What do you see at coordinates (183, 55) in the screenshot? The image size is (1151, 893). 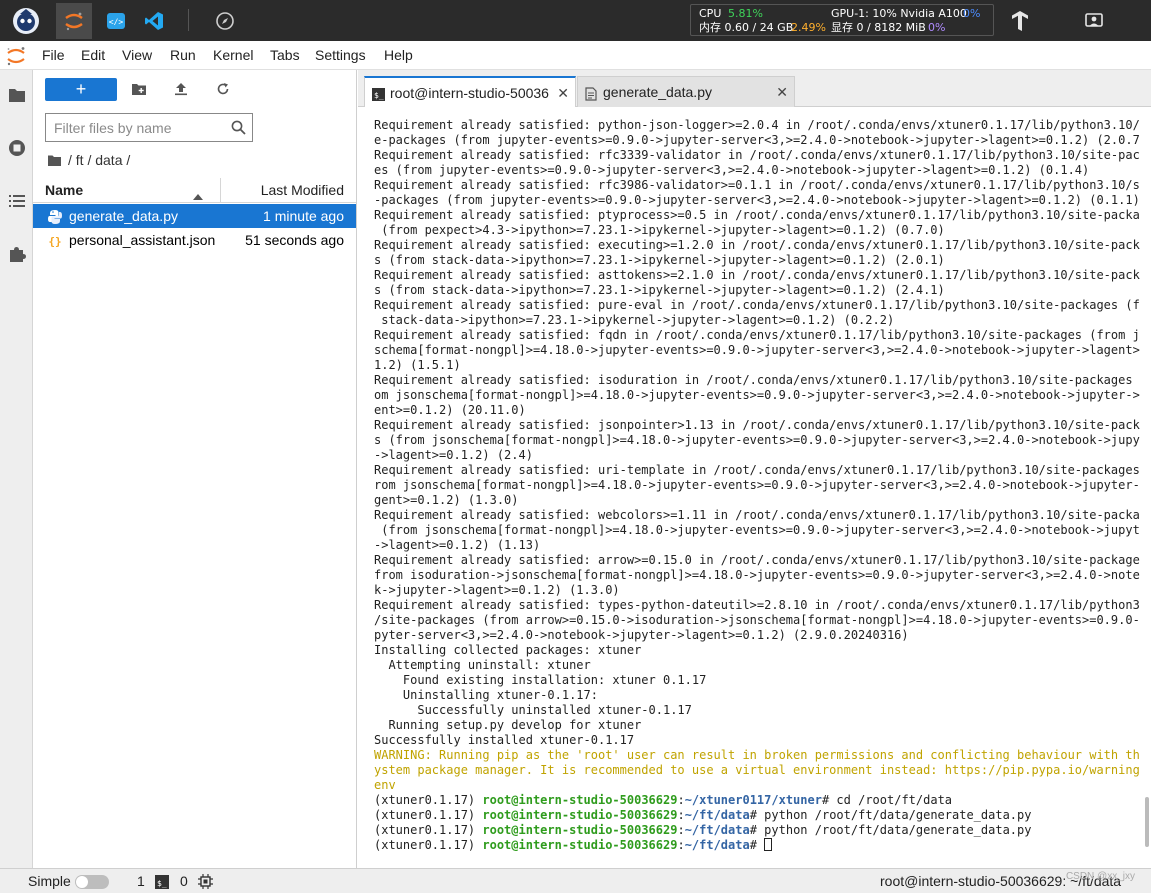 I see `menu-run: Run` at bounding box center [183, 55].